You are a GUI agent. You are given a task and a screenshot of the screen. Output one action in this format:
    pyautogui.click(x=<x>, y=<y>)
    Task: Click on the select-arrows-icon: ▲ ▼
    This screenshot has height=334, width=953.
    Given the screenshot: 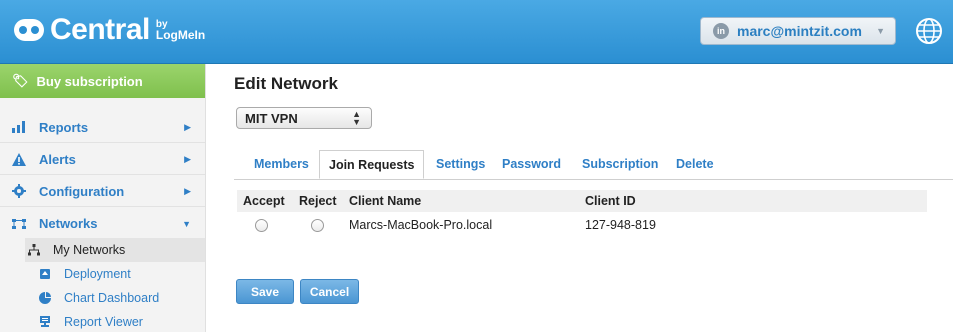 What is the action you would take?
    pyautogui.click(x=356, y=118)
    